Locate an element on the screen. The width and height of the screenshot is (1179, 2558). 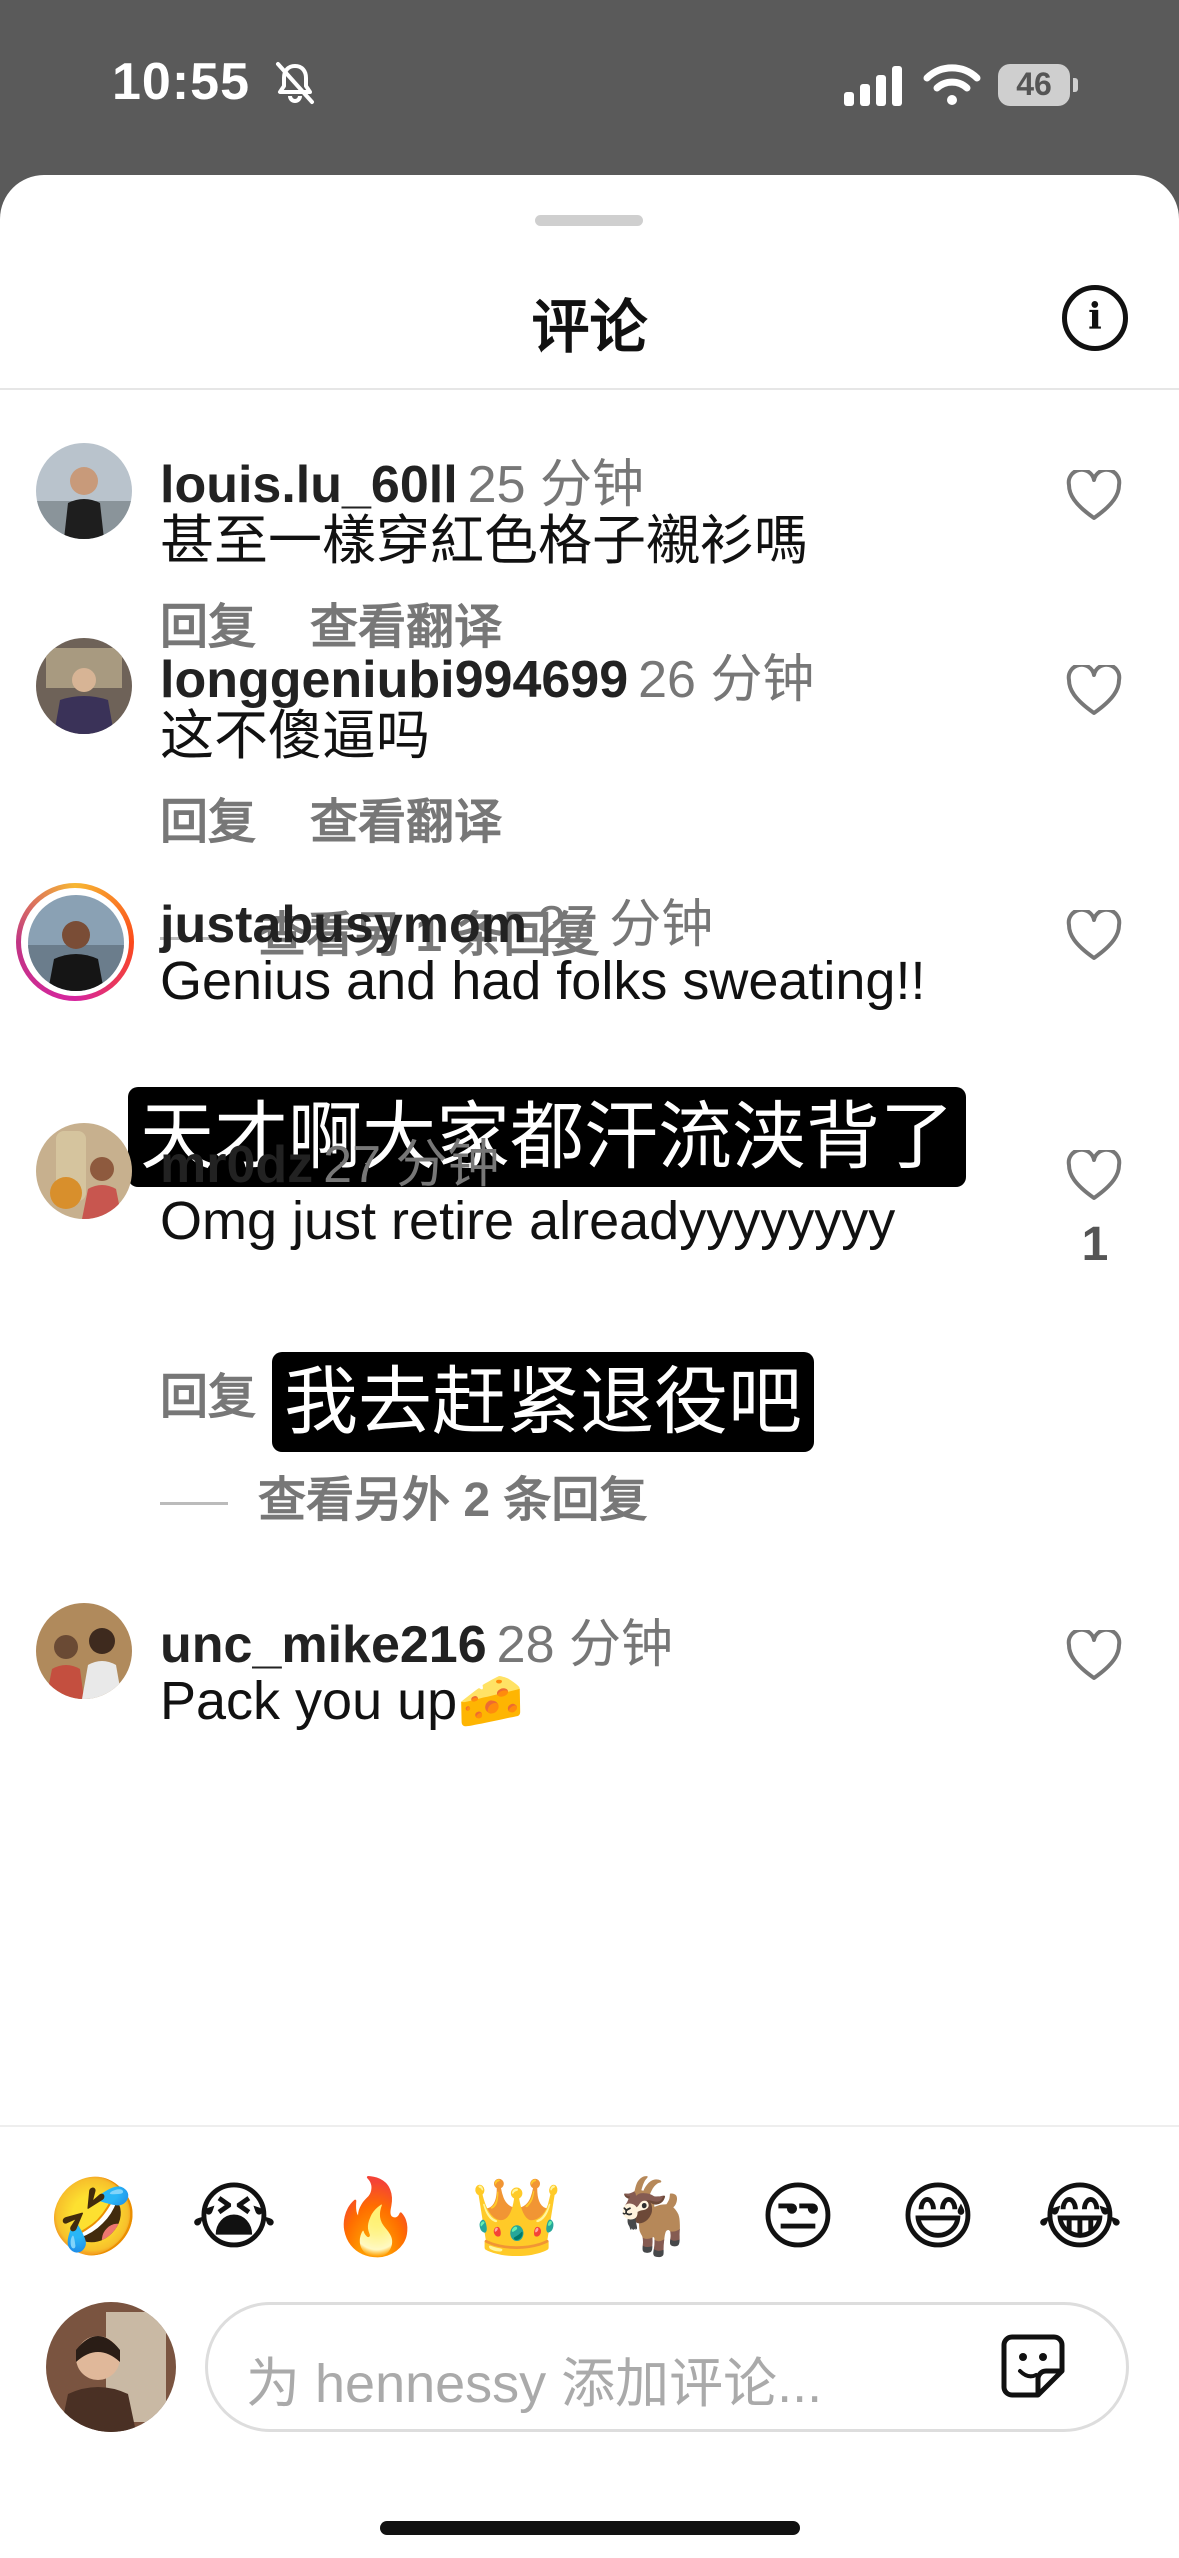
sheet-title: 评论 is located at coordinates (589, 327).